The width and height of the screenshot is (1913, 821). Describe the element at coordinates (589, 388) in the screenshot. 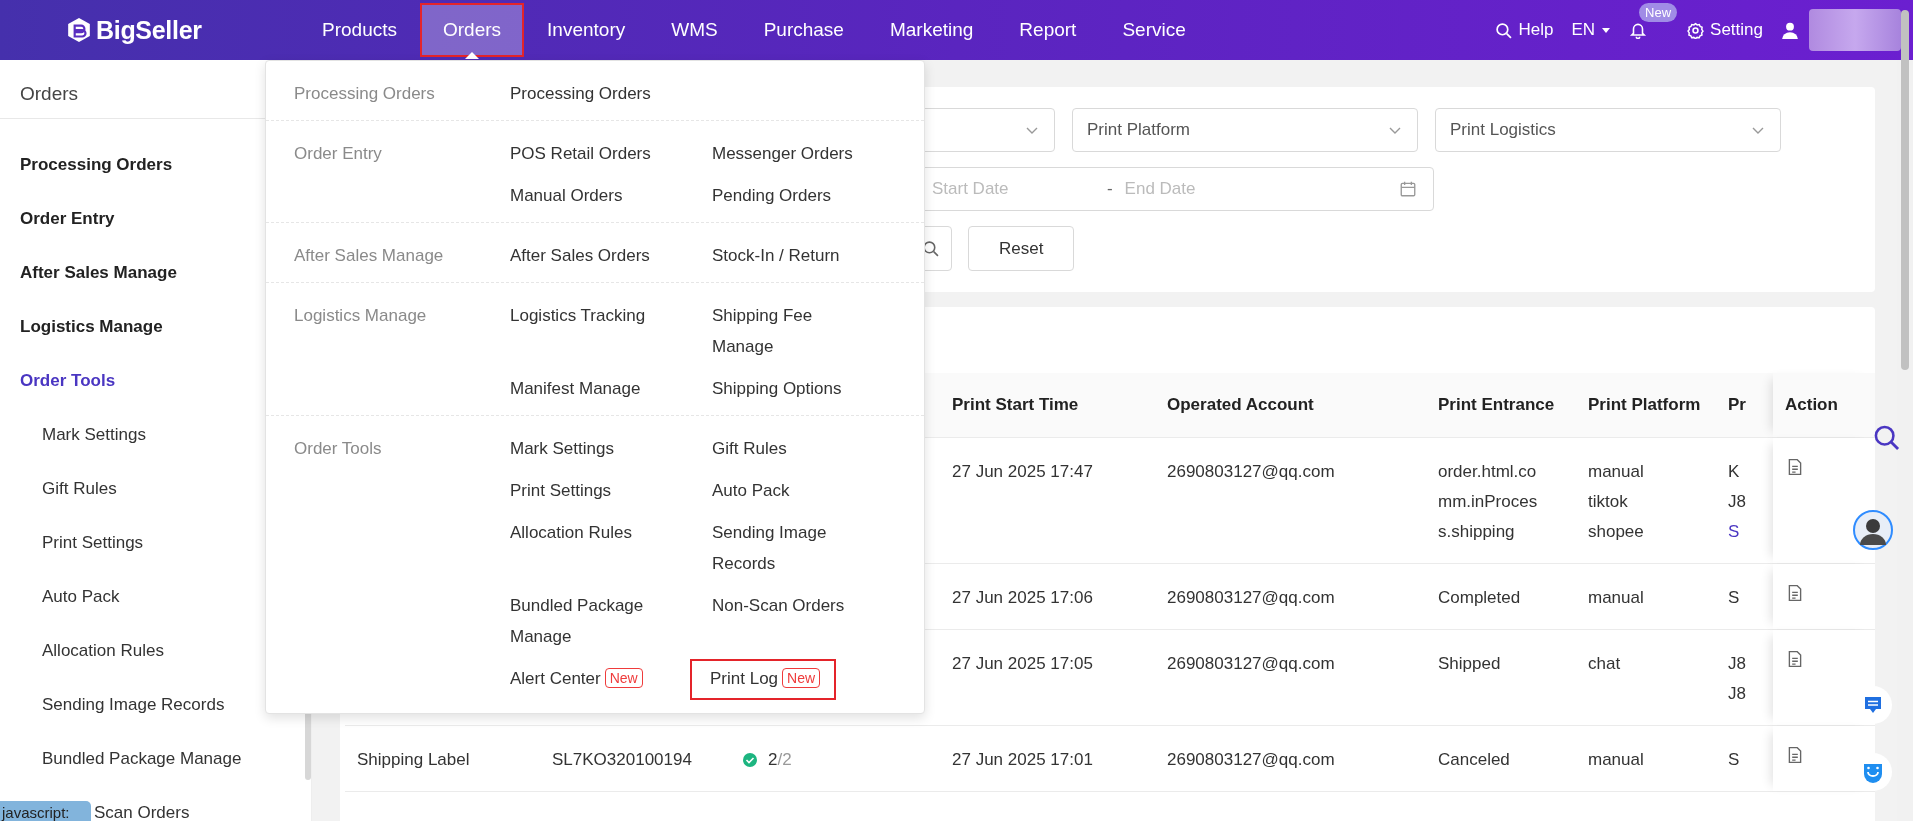

I see `menu-item: Manifest Manage` at that location.